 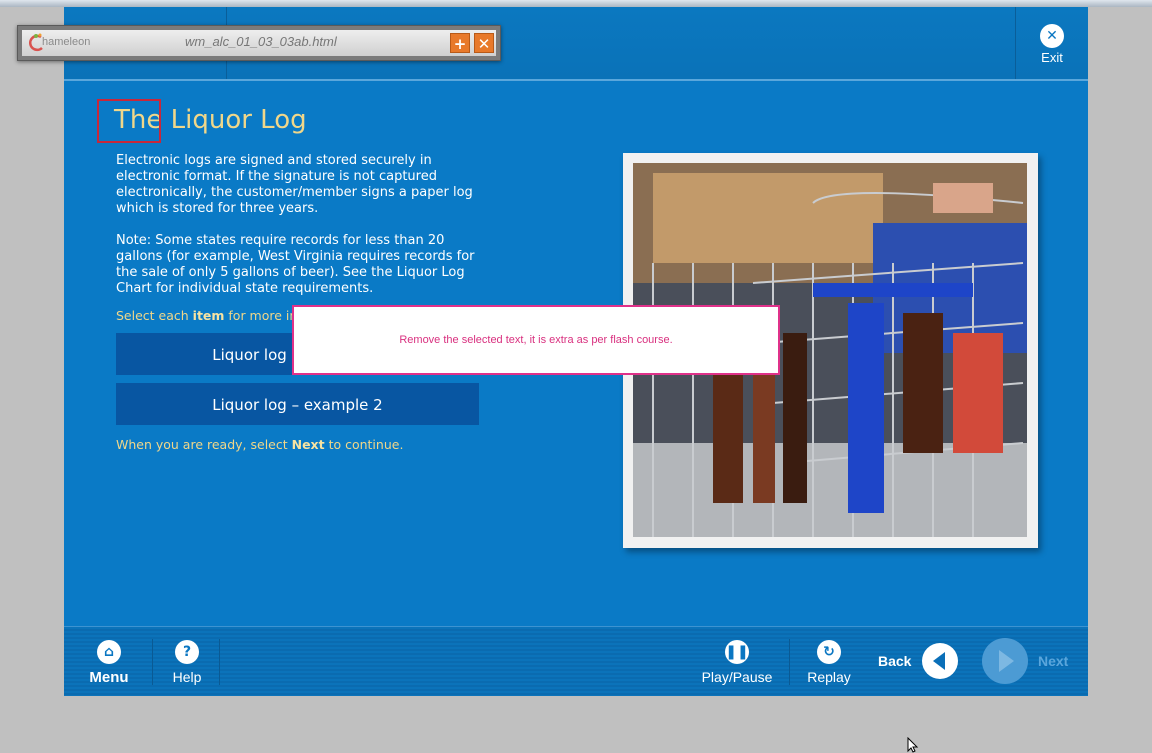 I want to click on arrow-right-icon, so click(x=1006, y=661).